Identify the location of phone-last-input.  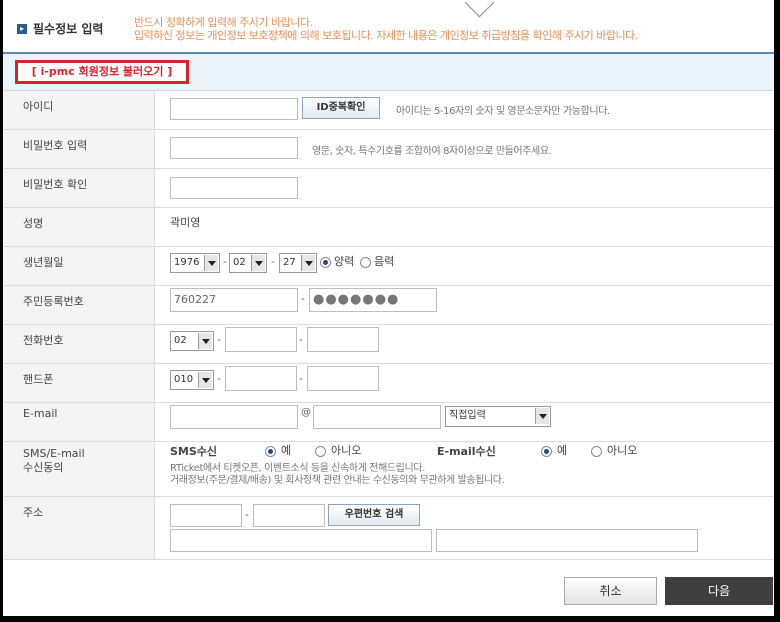
(343, 339).